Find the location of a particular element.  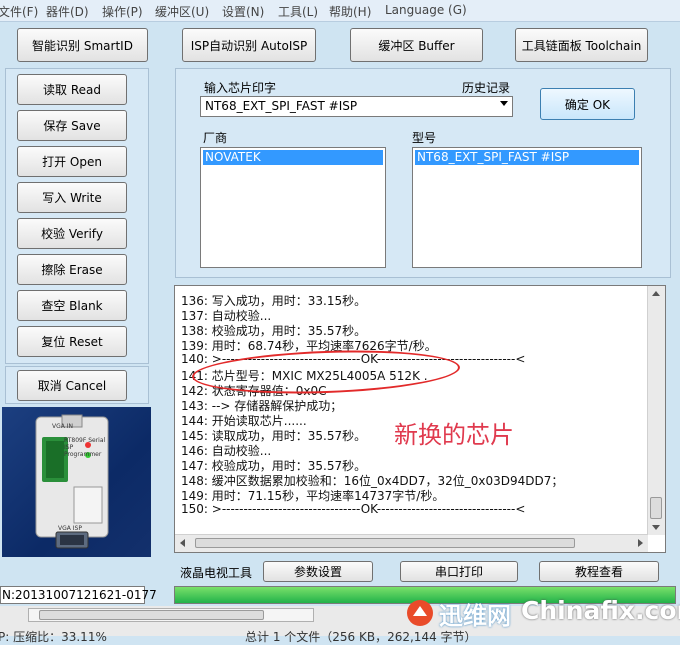

history-label: 历史记录 is located at coordinates (486, 88).